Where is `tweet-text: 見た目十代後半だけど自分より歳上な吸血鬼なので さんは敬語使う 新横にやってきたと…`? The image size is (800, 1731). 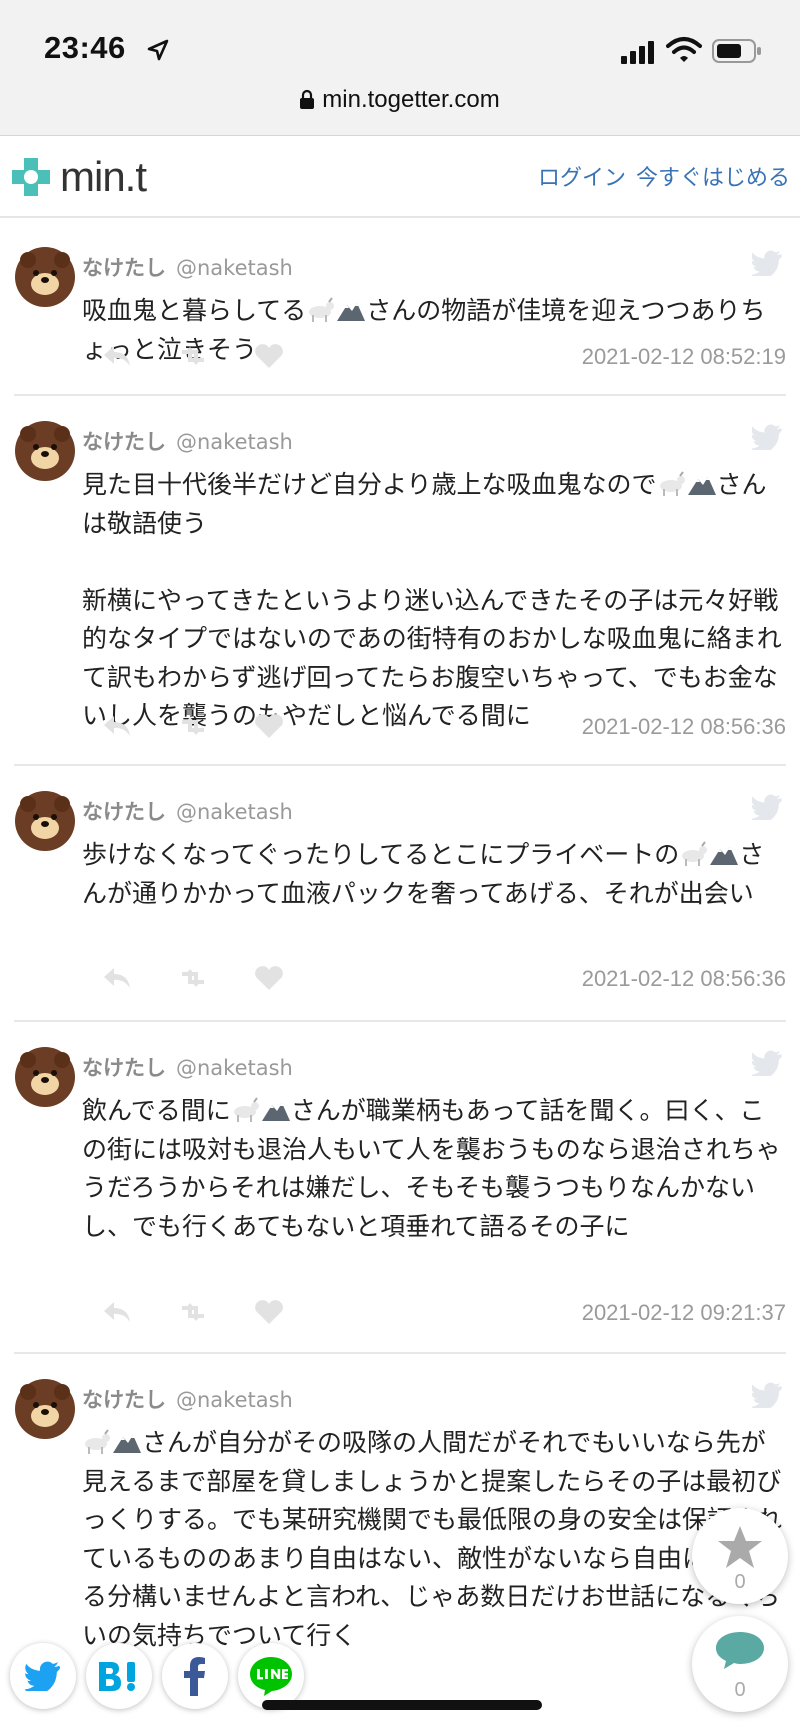
tweet-text: 見た目十代後半だけど自分より歳上な吸血鬼なので さんは敬語使う 新横にやってきたと… is located at coordinates (435, 601).